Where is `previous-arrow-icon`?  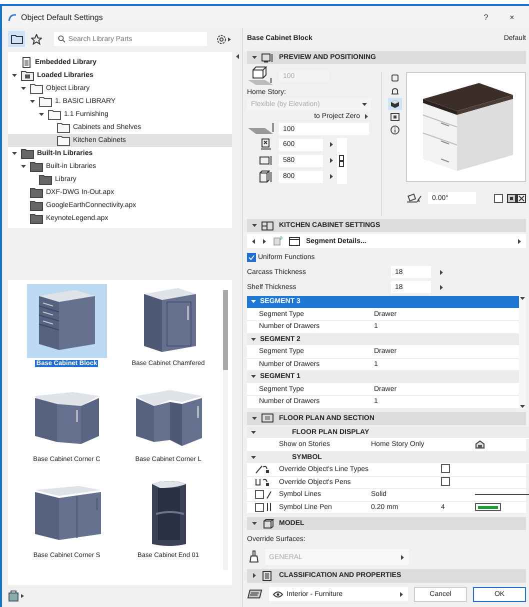 previous-arrow-icon is located at coordinates (253, 241).